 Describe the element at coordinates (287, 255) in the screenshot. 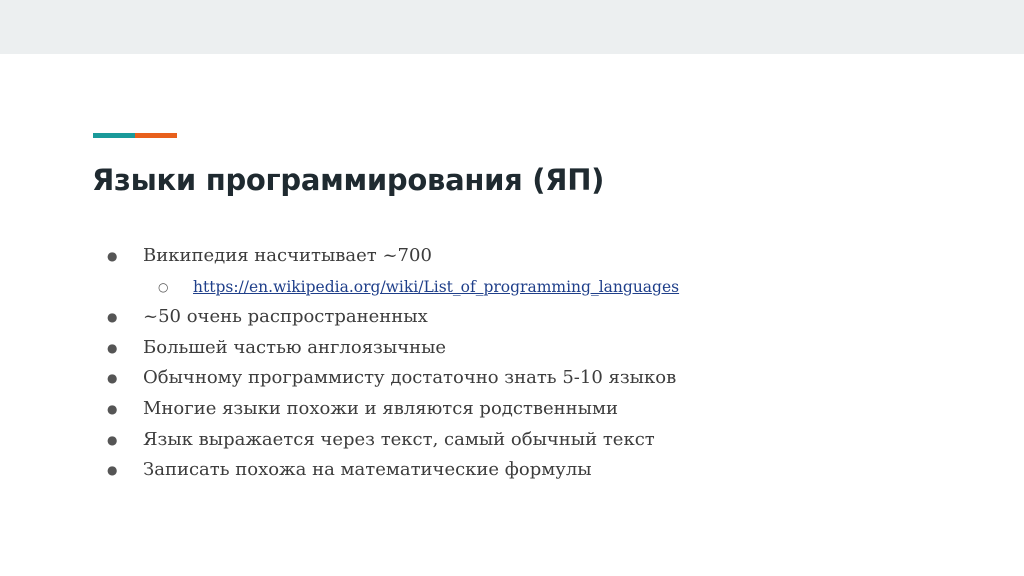

I see `bullet-text: Википедия насчитывает ~700` at that location.